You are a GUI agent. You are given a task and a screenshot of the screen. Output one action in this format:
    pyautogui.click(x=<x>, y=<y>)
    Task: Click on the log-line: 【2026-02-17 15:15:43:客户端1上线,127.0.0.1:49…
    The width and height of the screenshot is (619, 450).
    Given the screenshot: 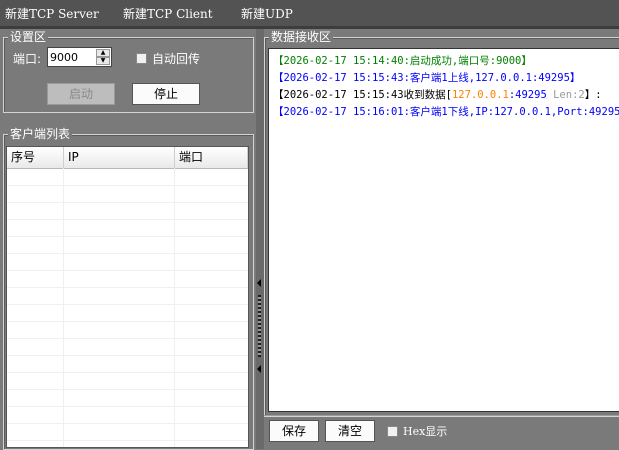 What is the action you would take?
    pyautogui.click(x=427, y=78)
    